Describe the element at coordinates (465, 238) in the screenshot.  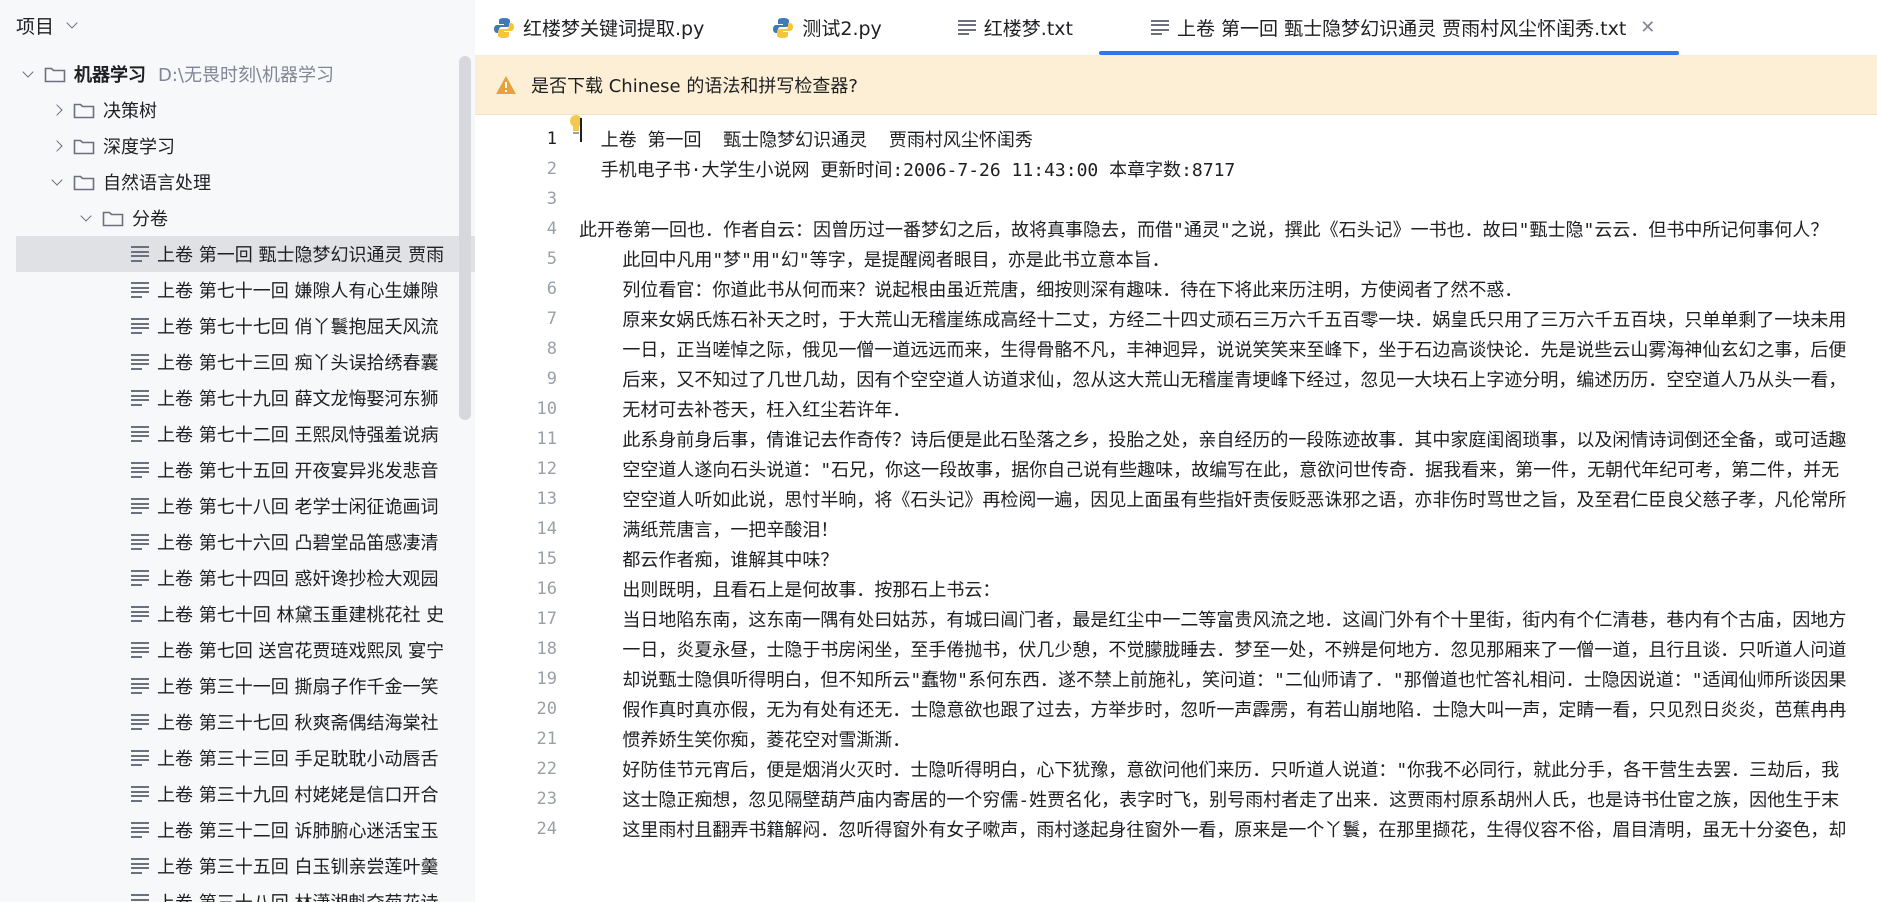
I see `sidebar-scrollbar` at that location.